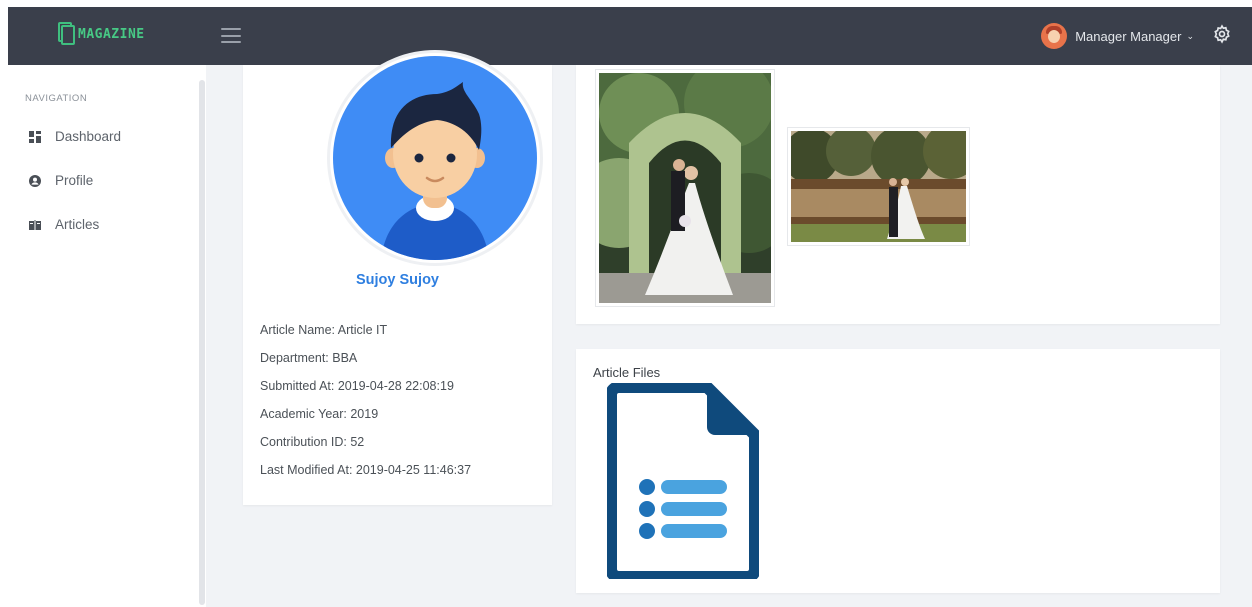 Image resolution: width=1252 pixels, height=607 pixels. I want to click on sidebar-item-label: Dashboard, so click(88, 136).